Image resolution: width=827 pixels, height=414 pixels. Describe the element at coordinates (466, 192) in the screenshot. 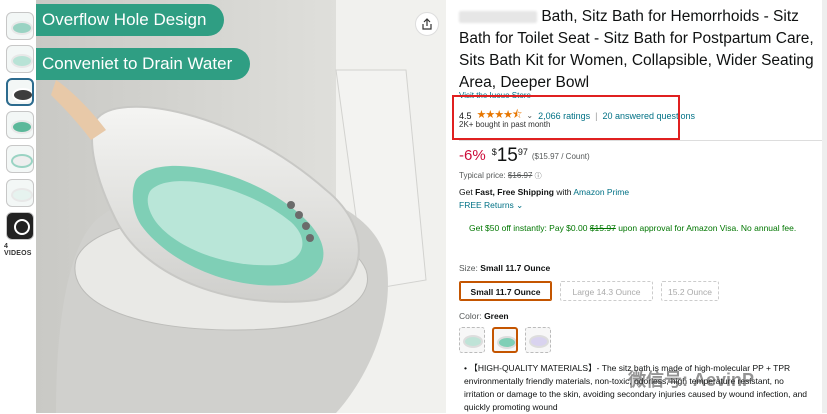

I see `shipping-prefix: Get` at that location.